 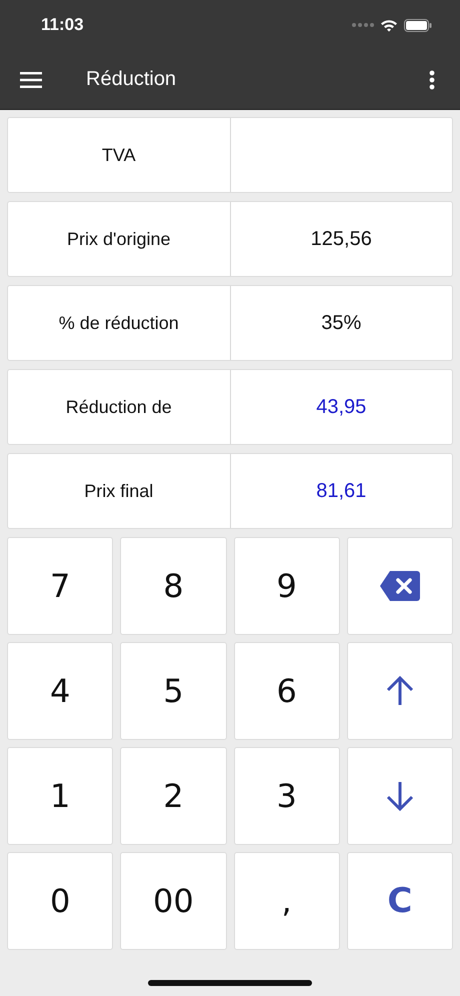 What do you see at coordinates (173, 796) in the screenshot?
I see `digit-key: 2` at bounding box center [173, 796].